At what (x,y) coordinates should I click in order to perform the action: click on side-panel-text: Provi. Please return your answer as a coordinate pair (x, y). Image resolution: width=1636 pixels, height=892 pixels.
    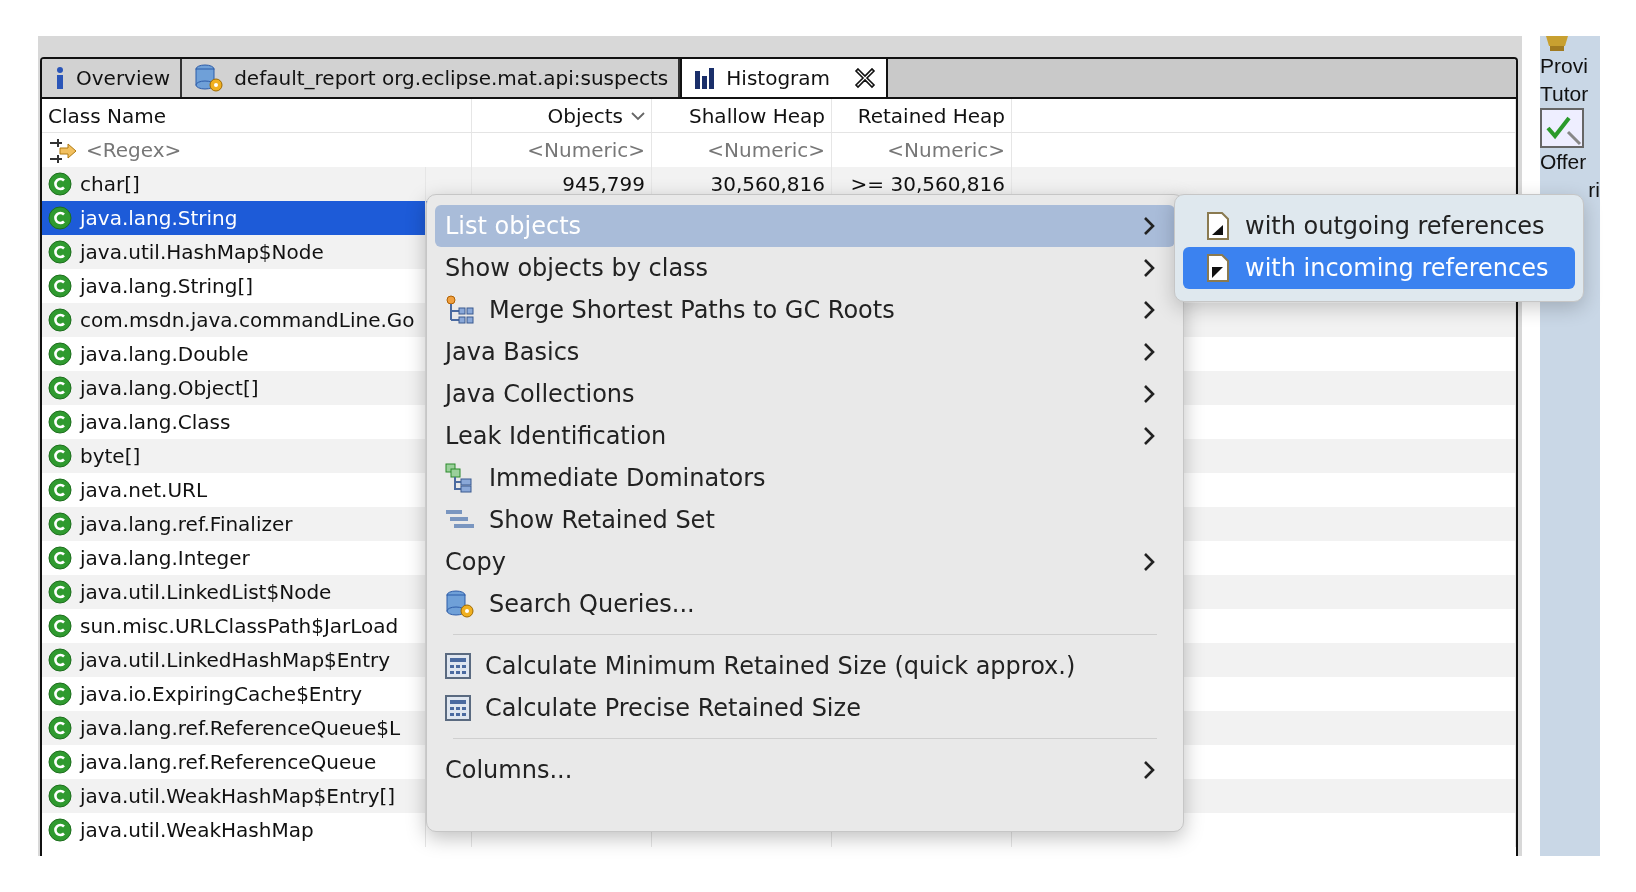
    Looking at the image, I should click on (1564, 66).